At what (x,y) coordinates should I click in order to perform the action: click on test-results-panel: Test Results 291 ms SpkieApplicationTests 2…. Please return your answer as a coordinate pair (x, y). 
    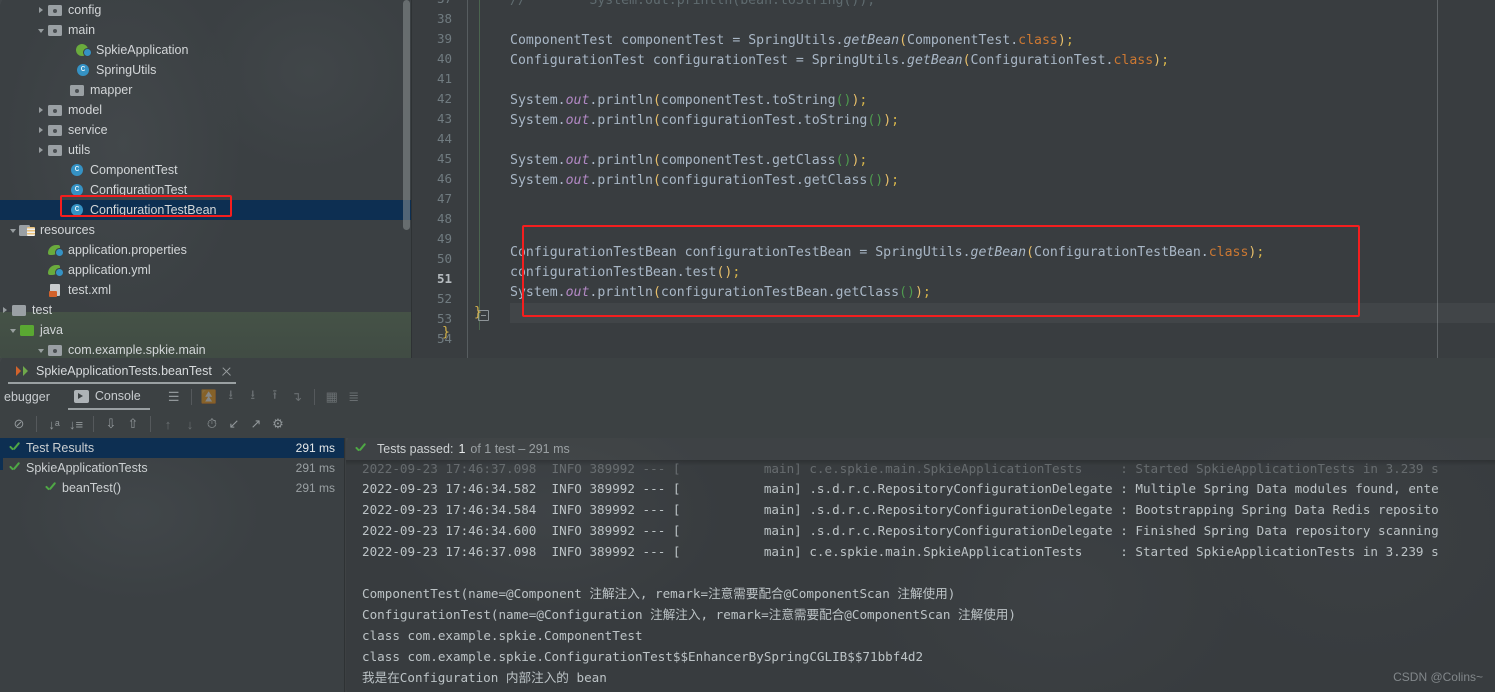
    Looking at the image, I should click on (172, 565).